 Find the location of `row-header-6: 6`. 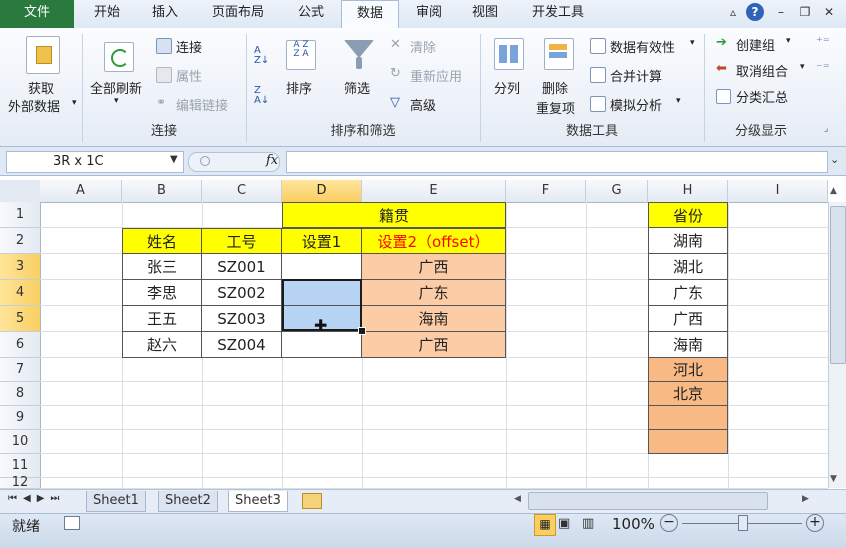

row-header-6: 6 is located at coordinates (20, 345).